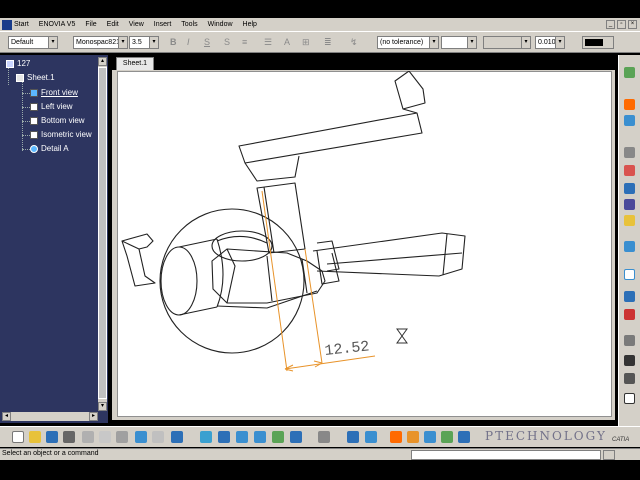 The height and width of the screenshot is (480, 640). What do you see at coordinates (629, 120) in the screenshot?
I see `sketcher-icon` at bounding box center [629, 120].